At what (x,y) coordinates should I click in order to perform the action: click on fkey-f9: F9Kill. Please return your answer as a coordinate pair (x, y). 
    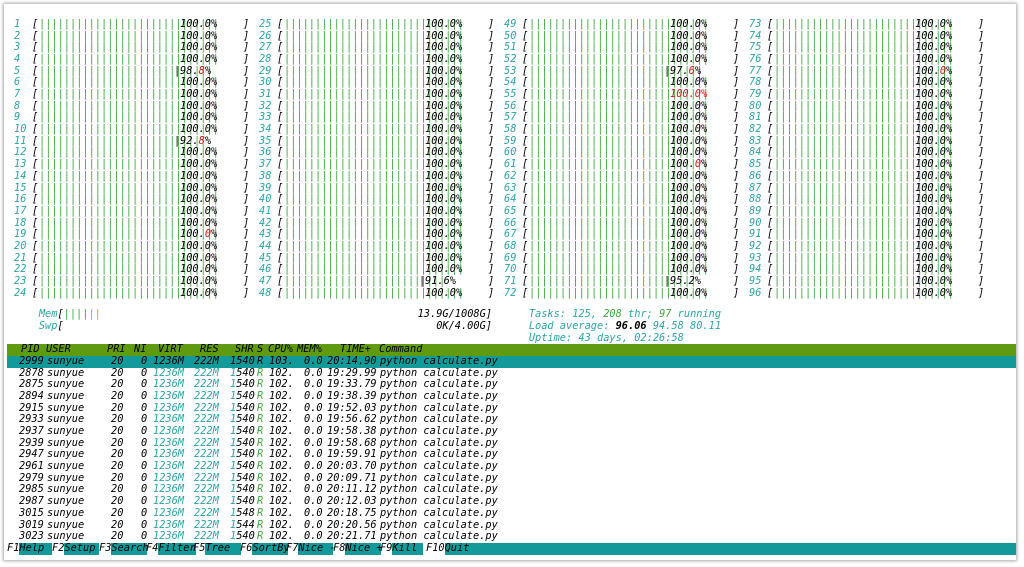
    Looking at the image, I should click on (402, 548).